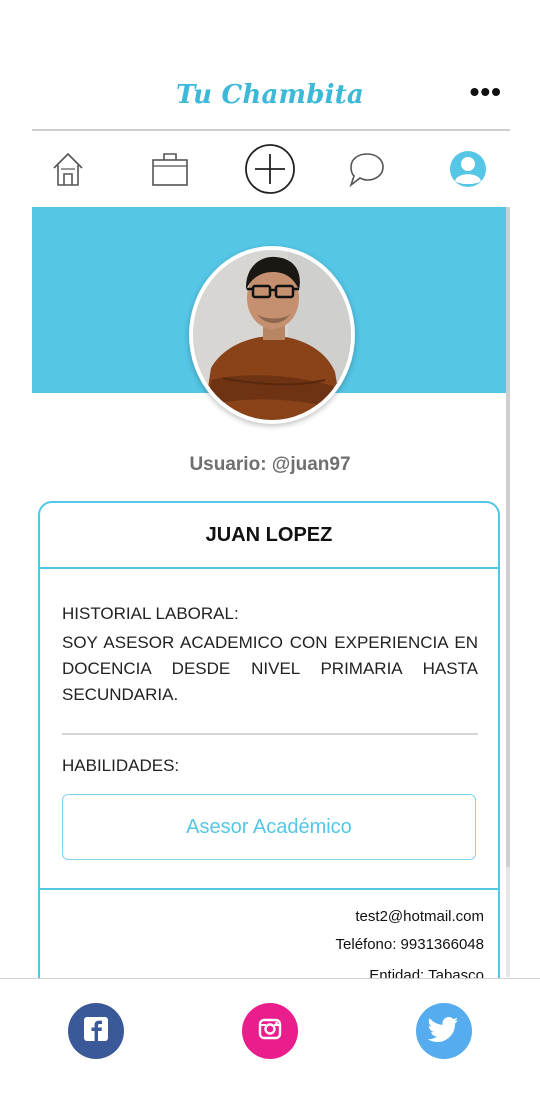  Describe the element at coordinates (269, 827) in the screenshot. I see `skill-chip: Asesor Académico` at that location.